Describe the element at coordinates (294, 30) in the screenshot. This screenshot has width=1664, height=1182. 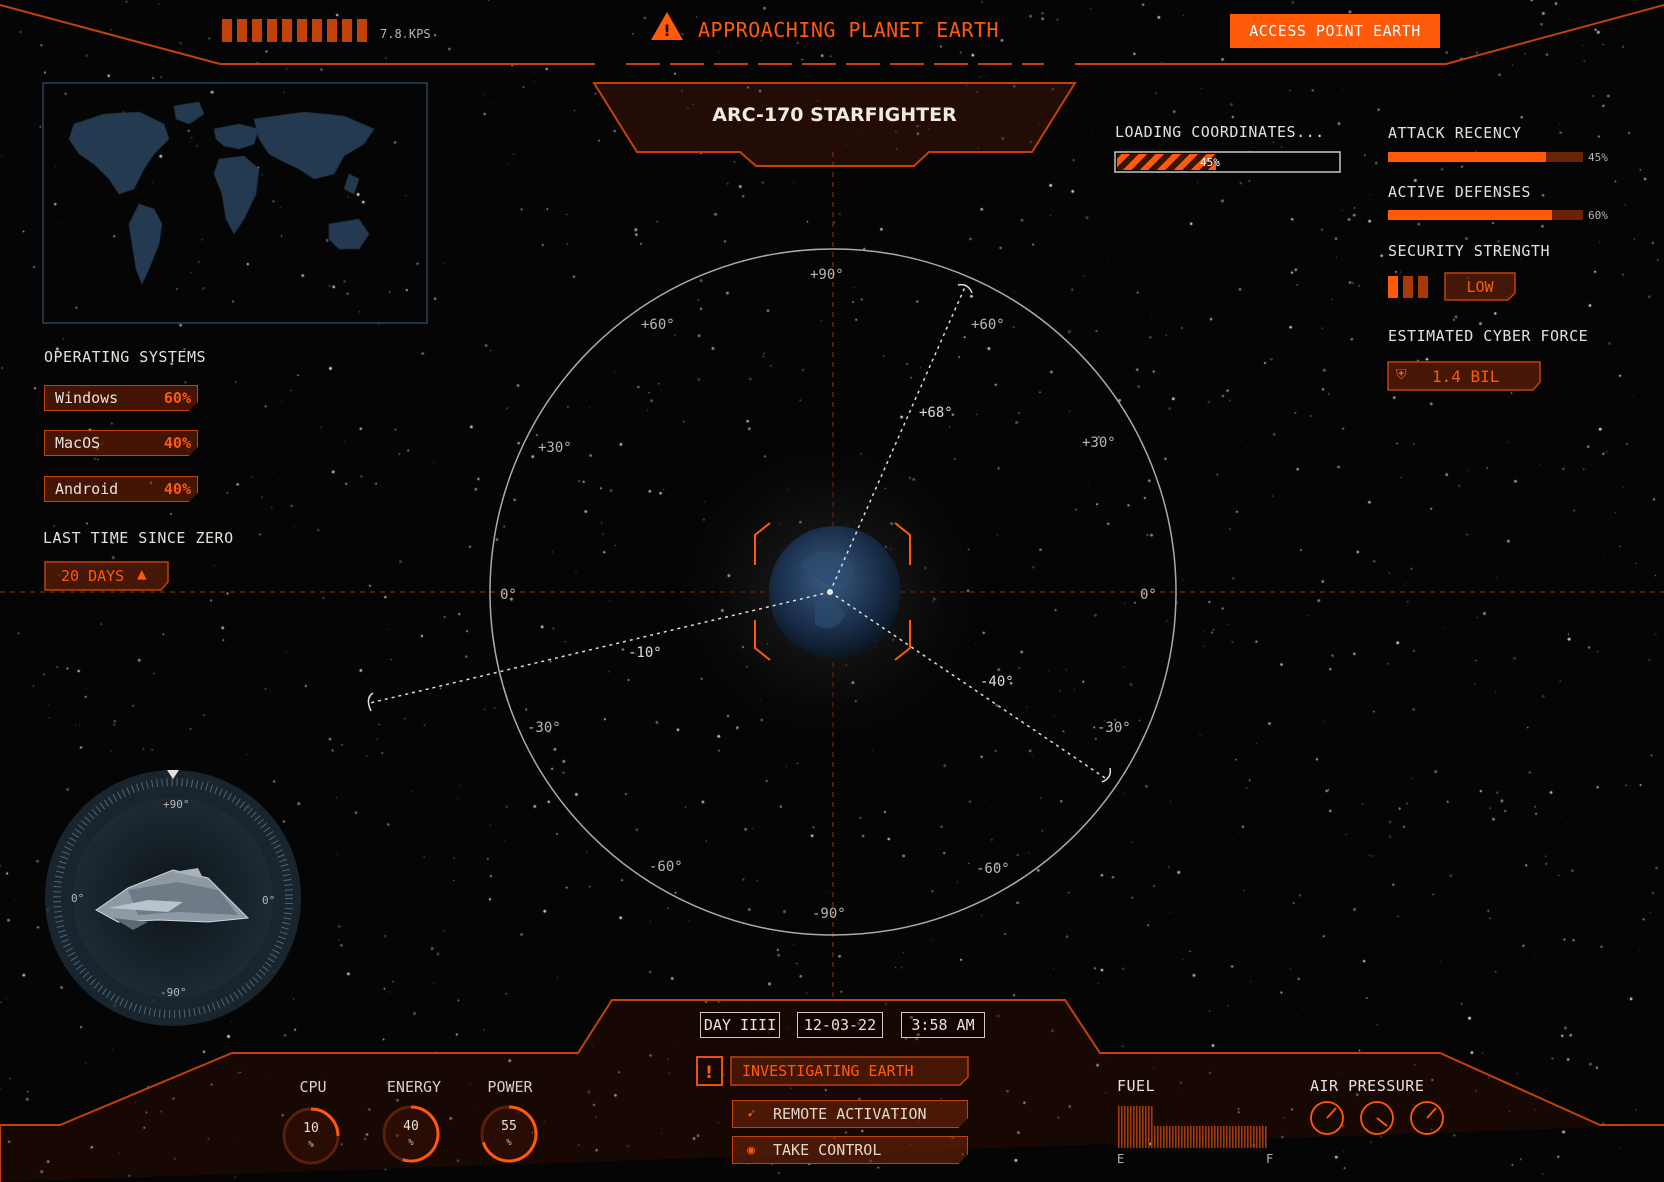
I see `speed-bars` at that location.